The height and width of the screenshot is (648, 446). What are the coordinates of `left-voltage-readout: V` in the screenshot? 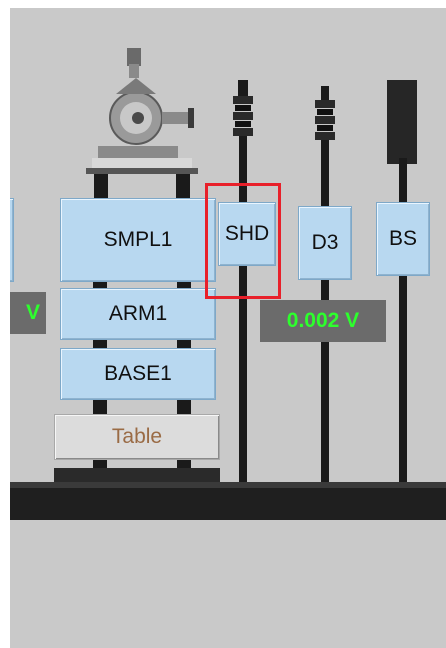 It's located at (28, 313).